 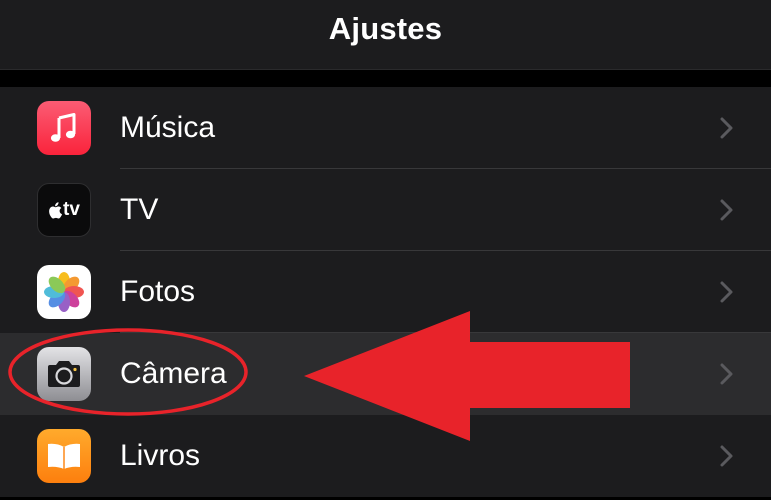 What do you see at coordinates (71, 209) in the screenshot?
I see `tv-icon-text: tv` at bounding box center [71, 209].